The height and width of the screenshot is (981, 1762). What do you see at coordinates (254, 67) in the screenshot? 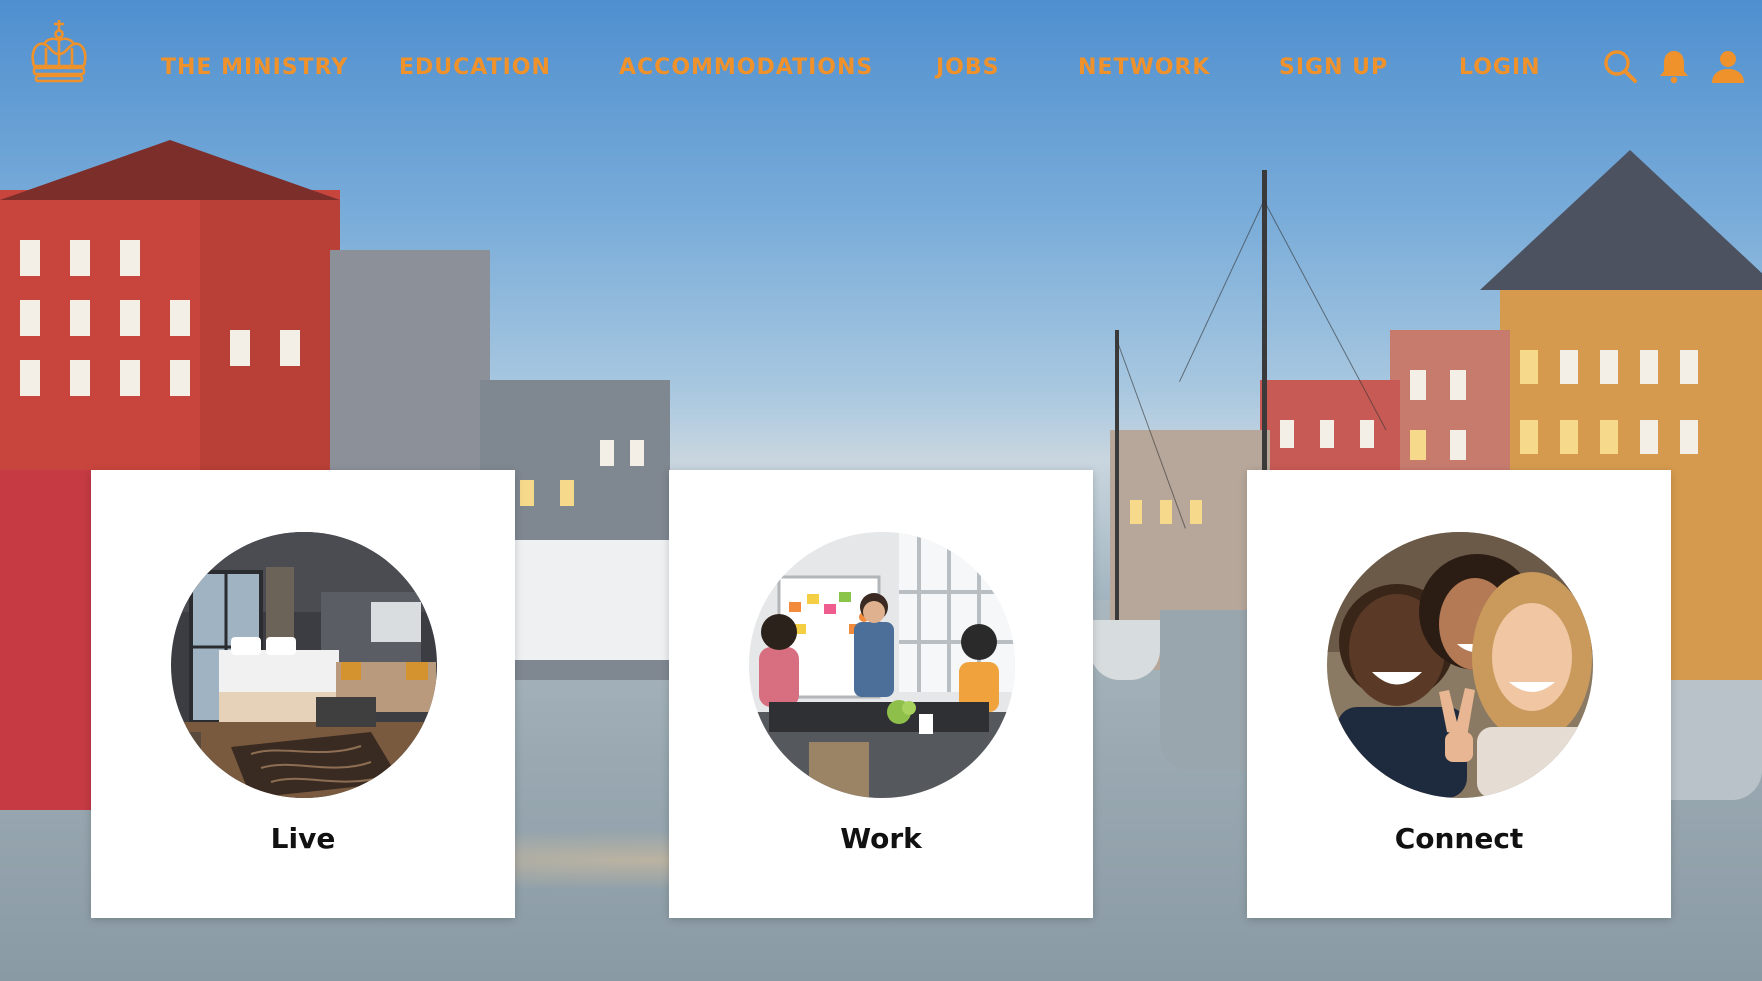
I see `nav-link-the-ministry: THE MINISTRY` at bounding box center [254, 67].